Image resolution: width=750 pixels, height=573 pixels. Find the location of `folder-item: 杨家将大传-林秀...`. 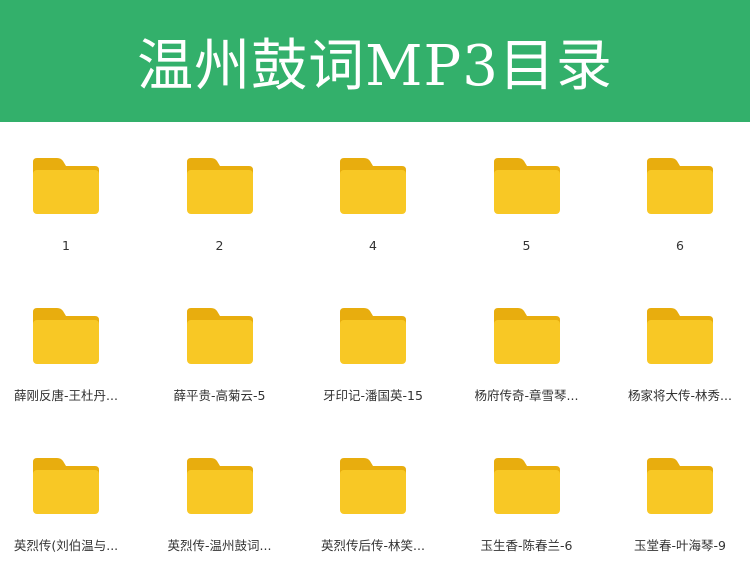

folder-item: 杨家将大传-林秀... is located at coordinates (677, 342).